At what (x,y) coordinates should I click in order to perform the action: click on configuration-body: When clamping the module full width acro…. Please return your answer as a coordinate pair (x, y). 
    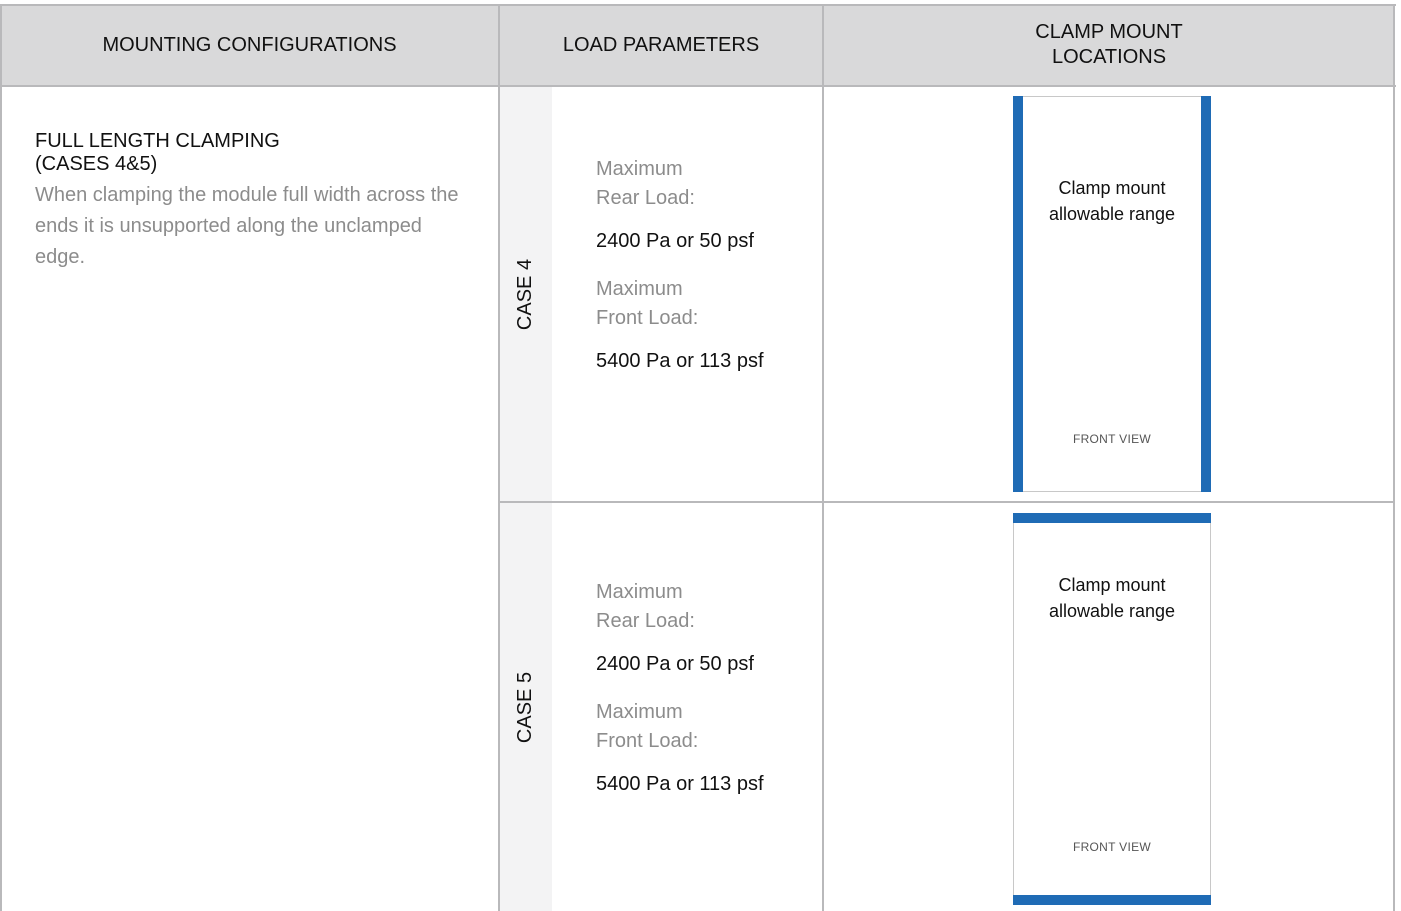
    Looking at the image, I should click on (247, 226).